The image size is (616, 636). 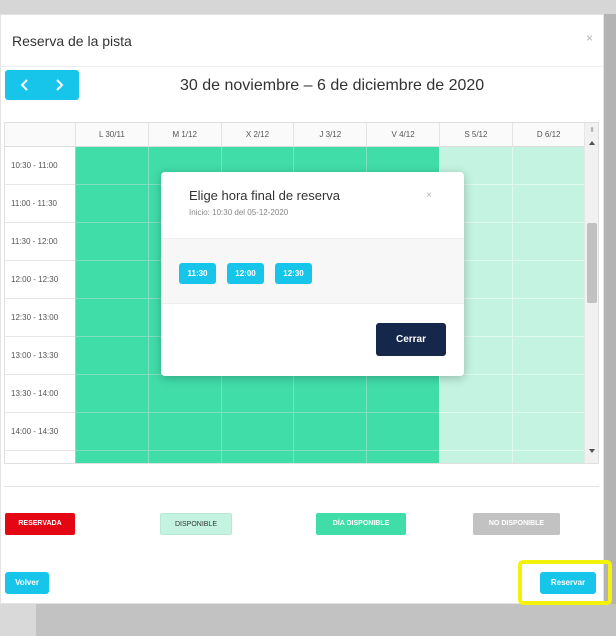 What do you see at coordinates (40, 280) in the screenshot?
I see `time-slot-label: 12:00 - 12:30` at bounding box center [40, 280].